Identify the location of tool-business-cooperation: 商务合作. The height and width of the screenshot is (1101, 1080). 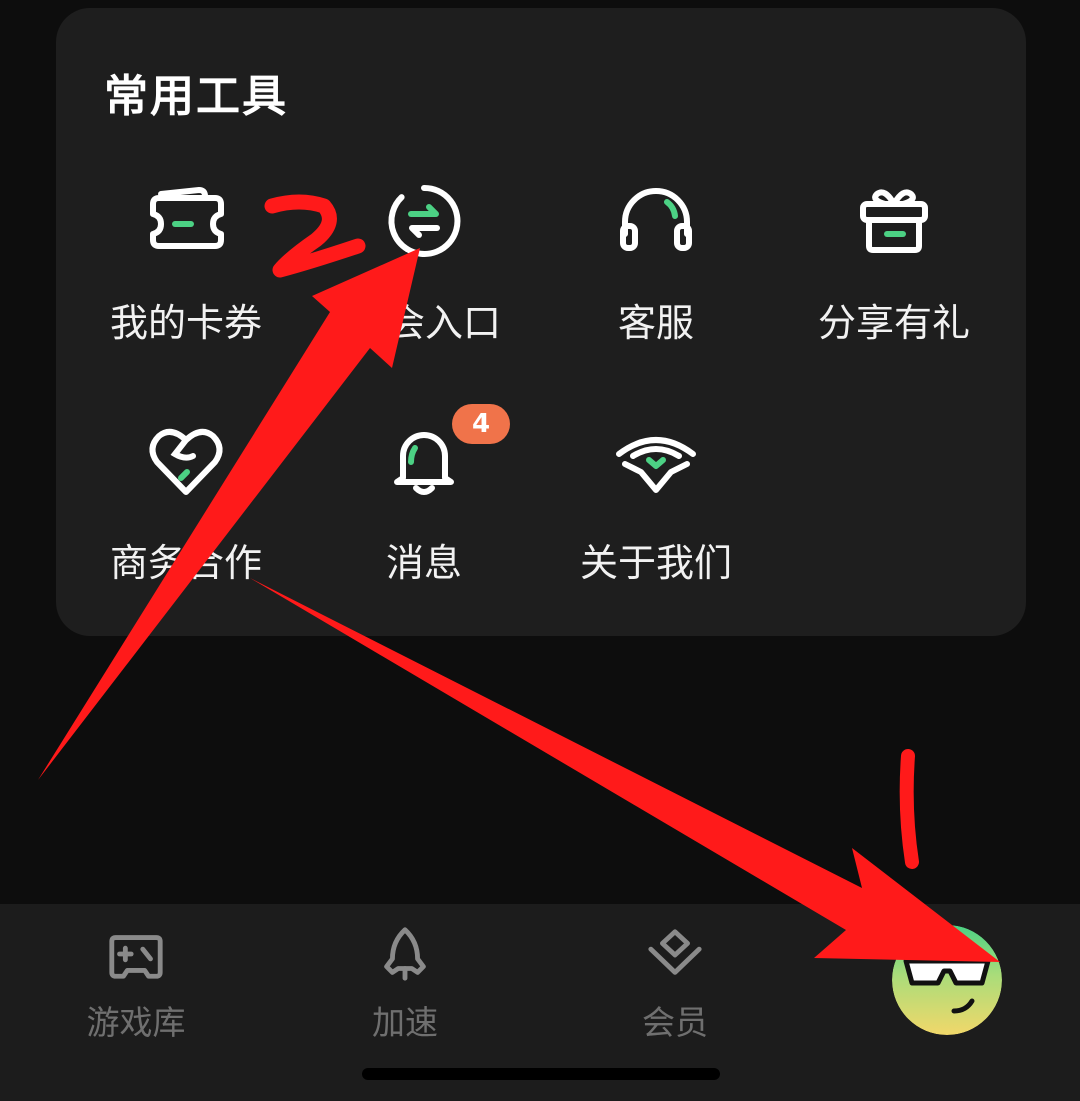
(186, 516).